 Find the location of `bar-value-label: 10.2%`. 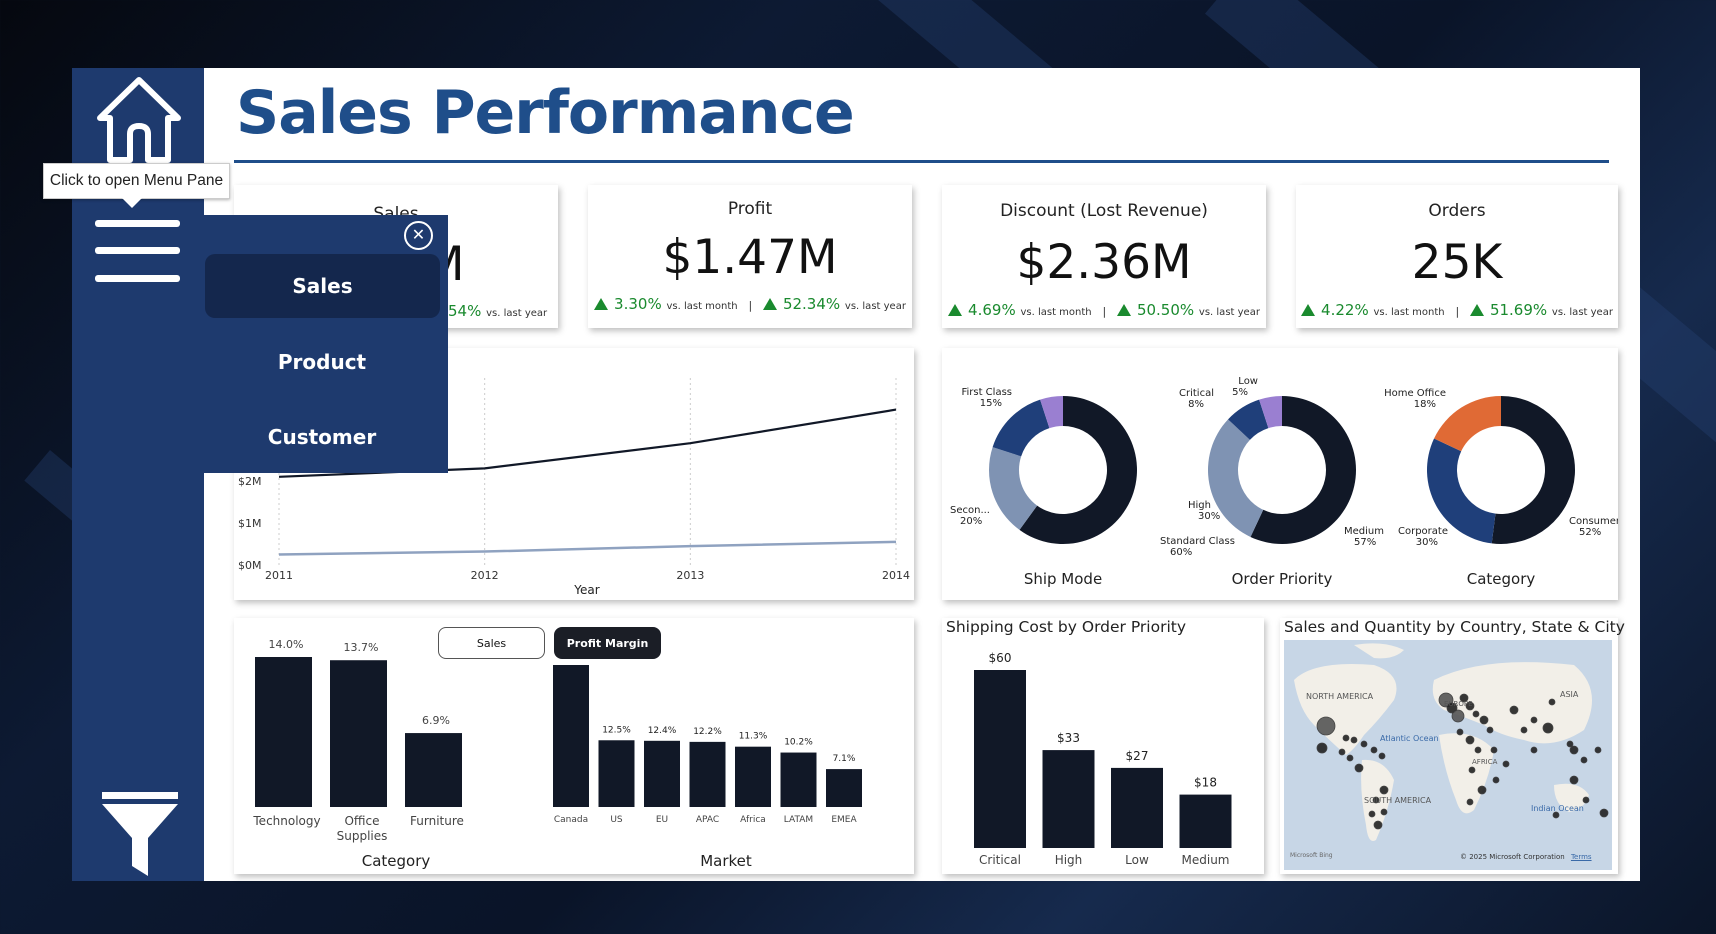

bar-value-label: 10.2% is located at coordinates (798, 743).